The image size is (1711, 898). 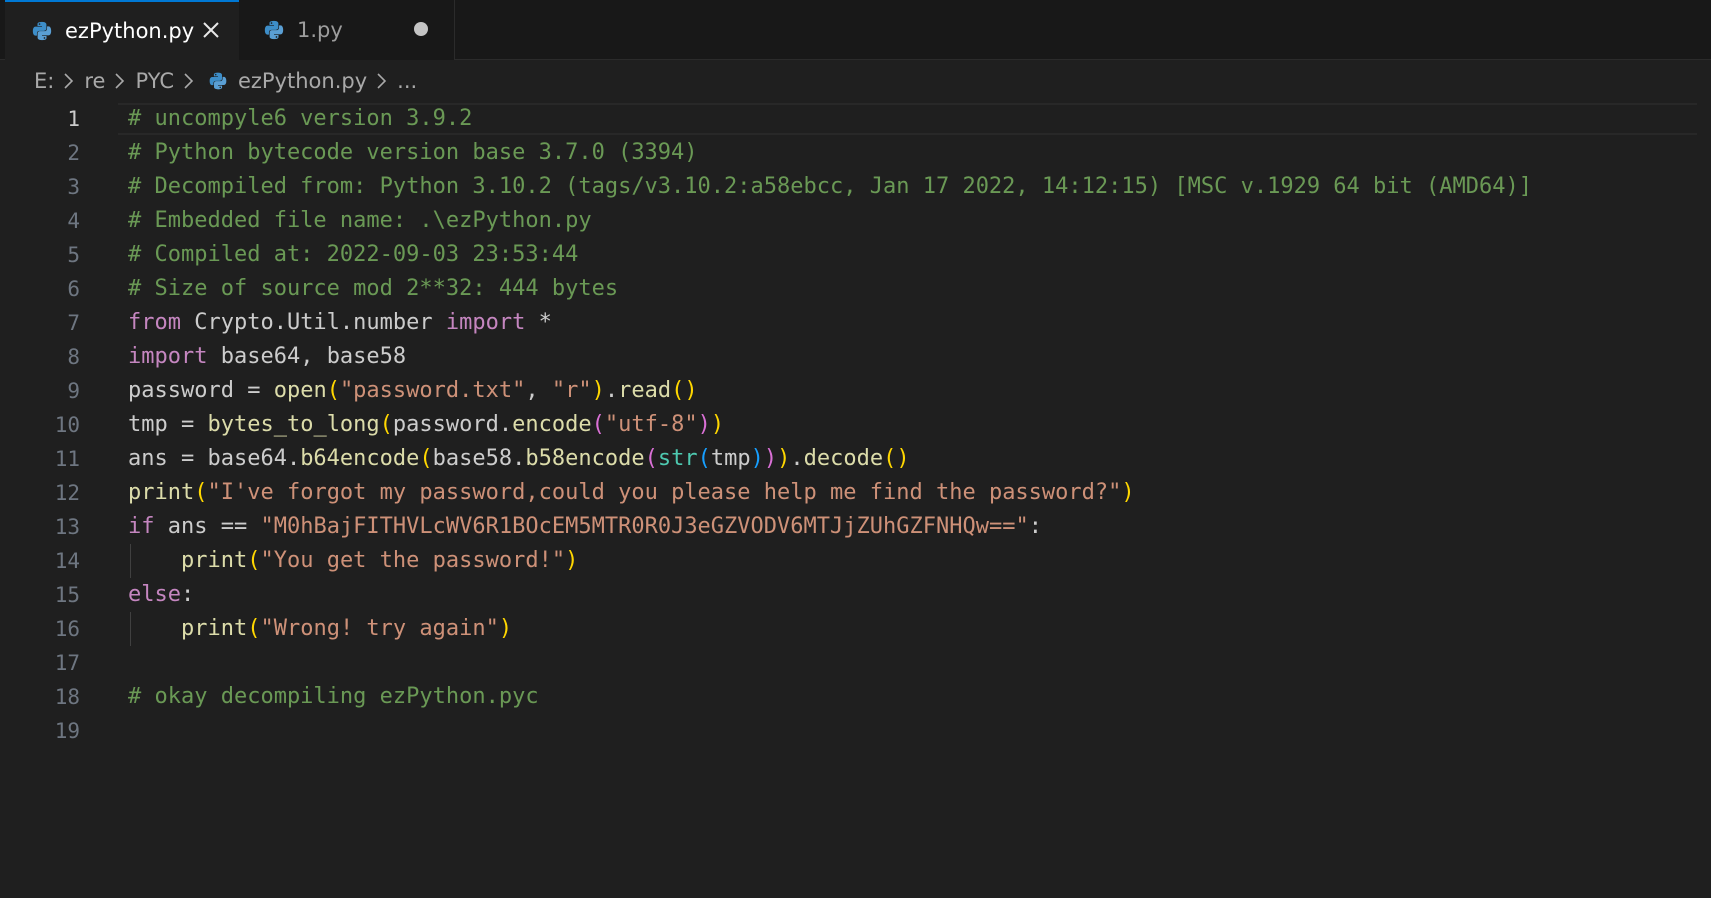 I want to click on close-icon, so click(x=211, y=30).